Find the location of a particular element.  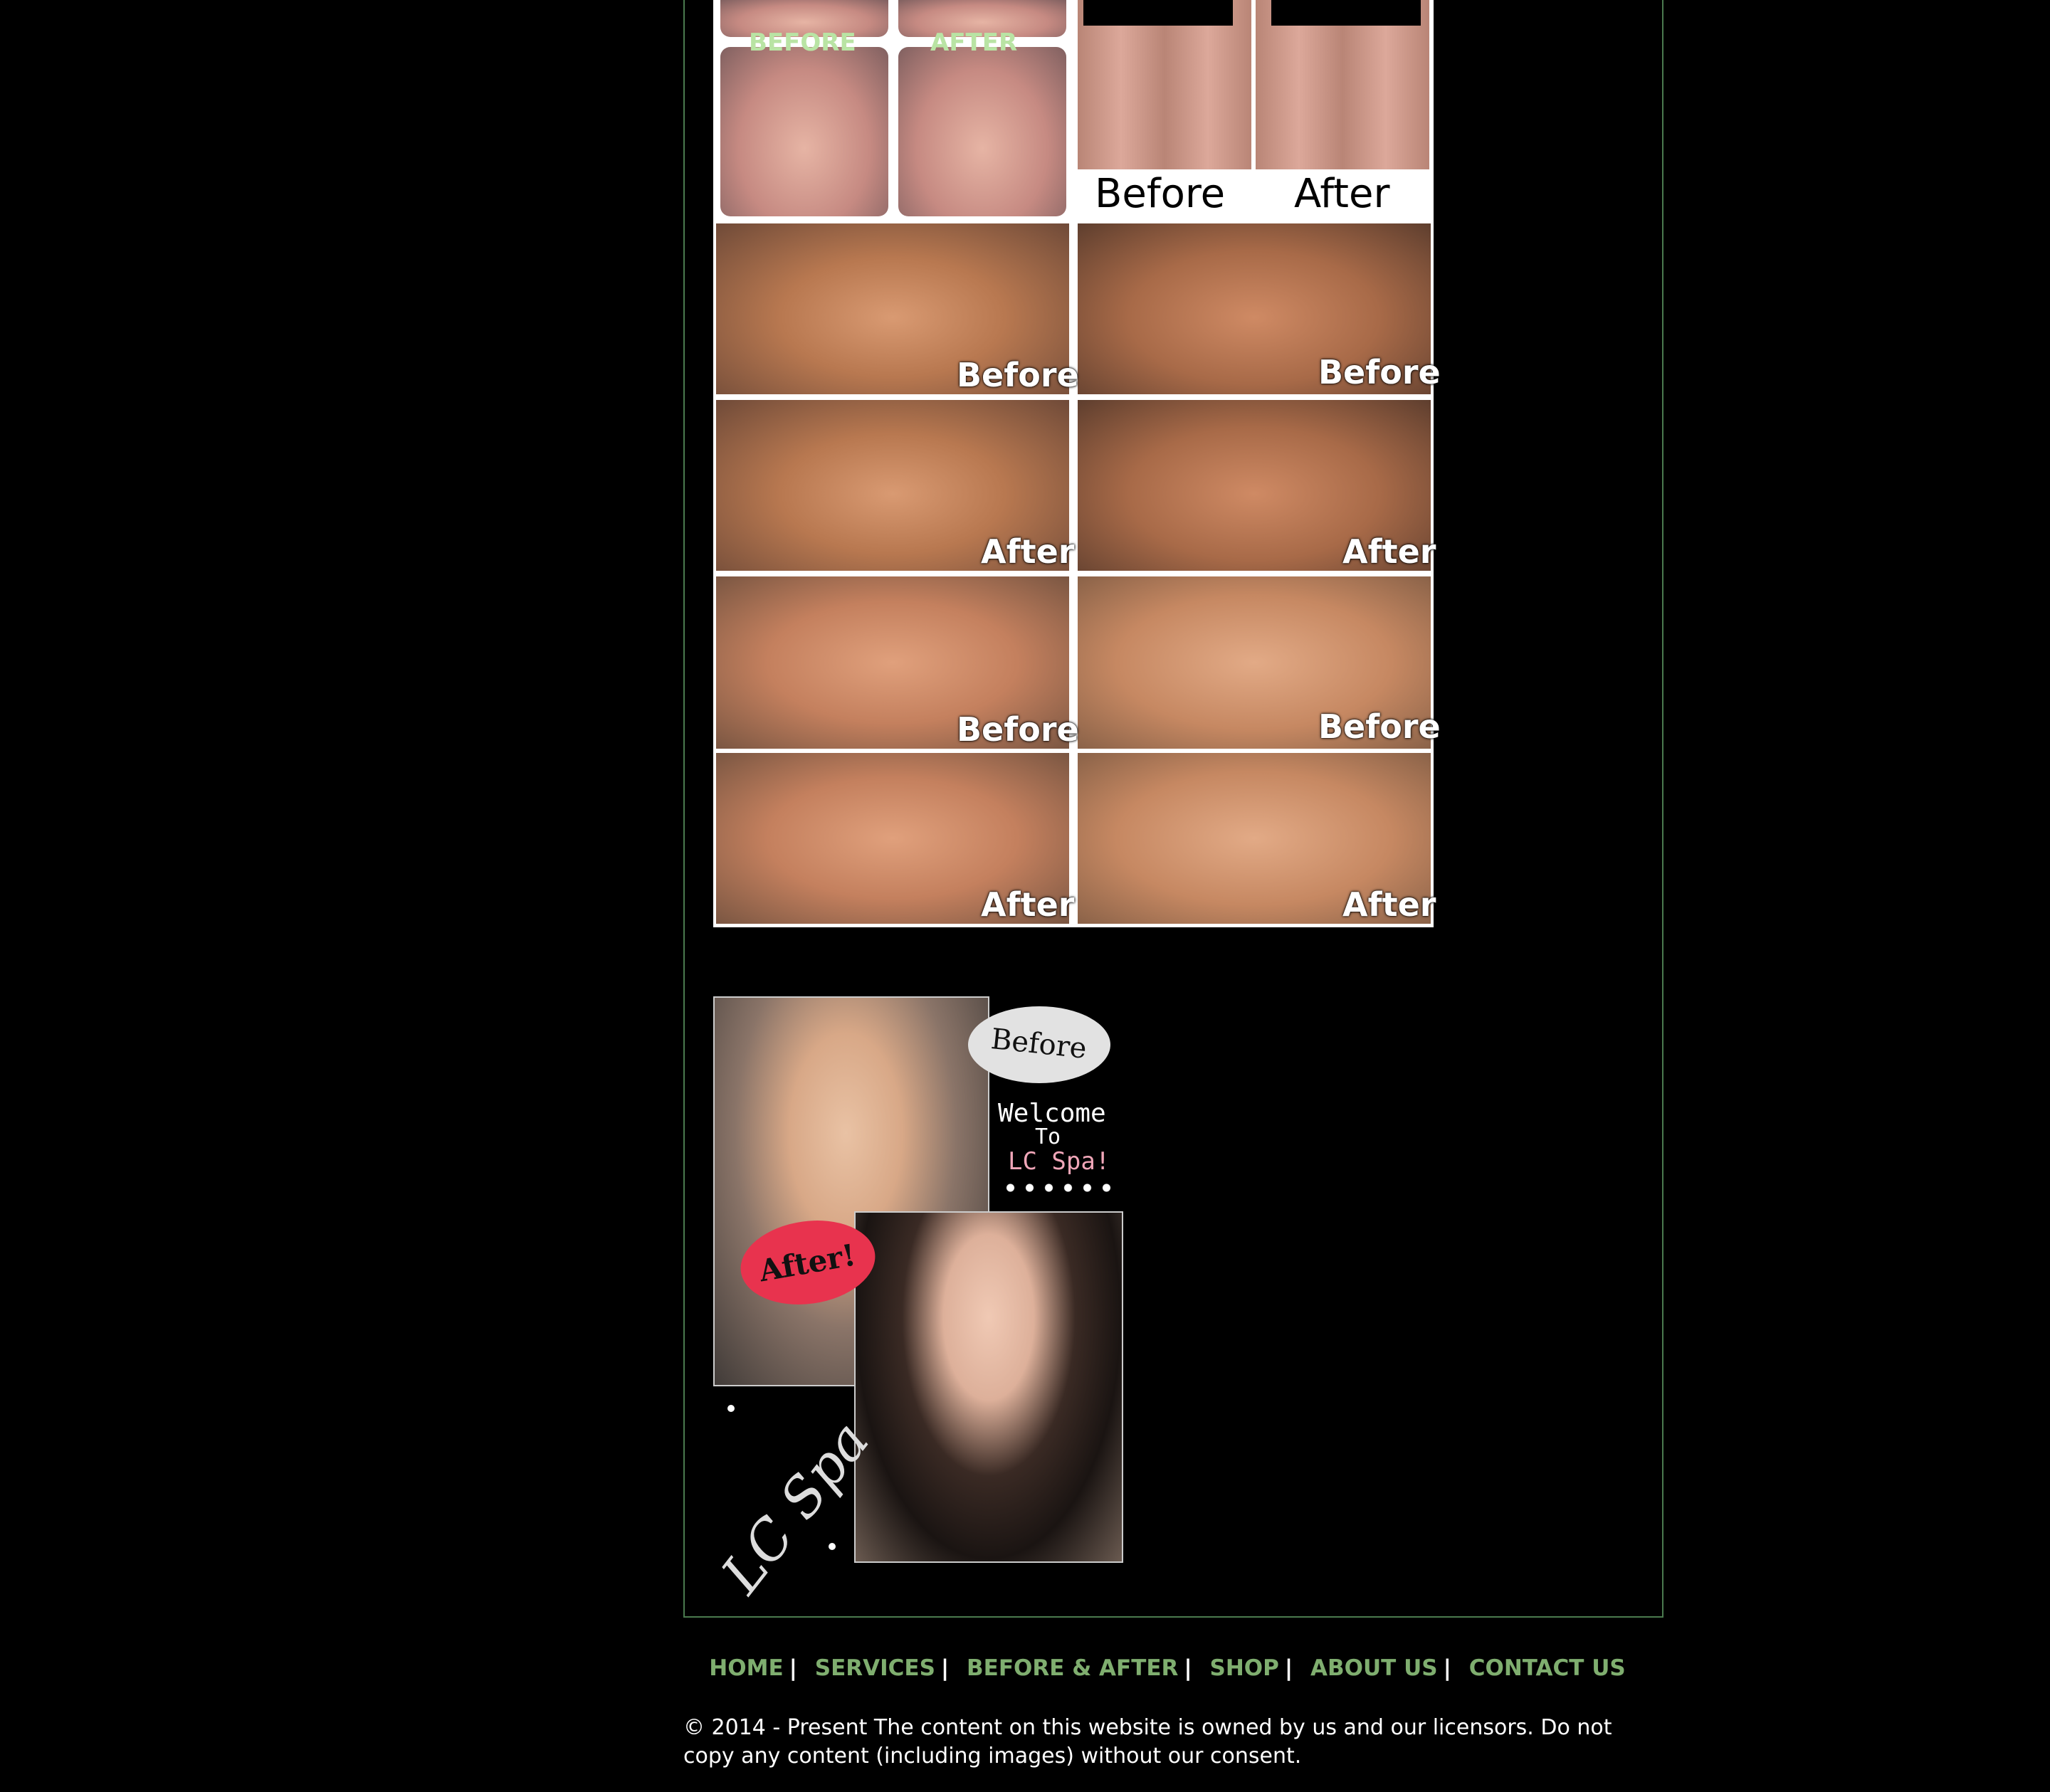

legs-after-censor-bar is located at coordinates (1346, 13).